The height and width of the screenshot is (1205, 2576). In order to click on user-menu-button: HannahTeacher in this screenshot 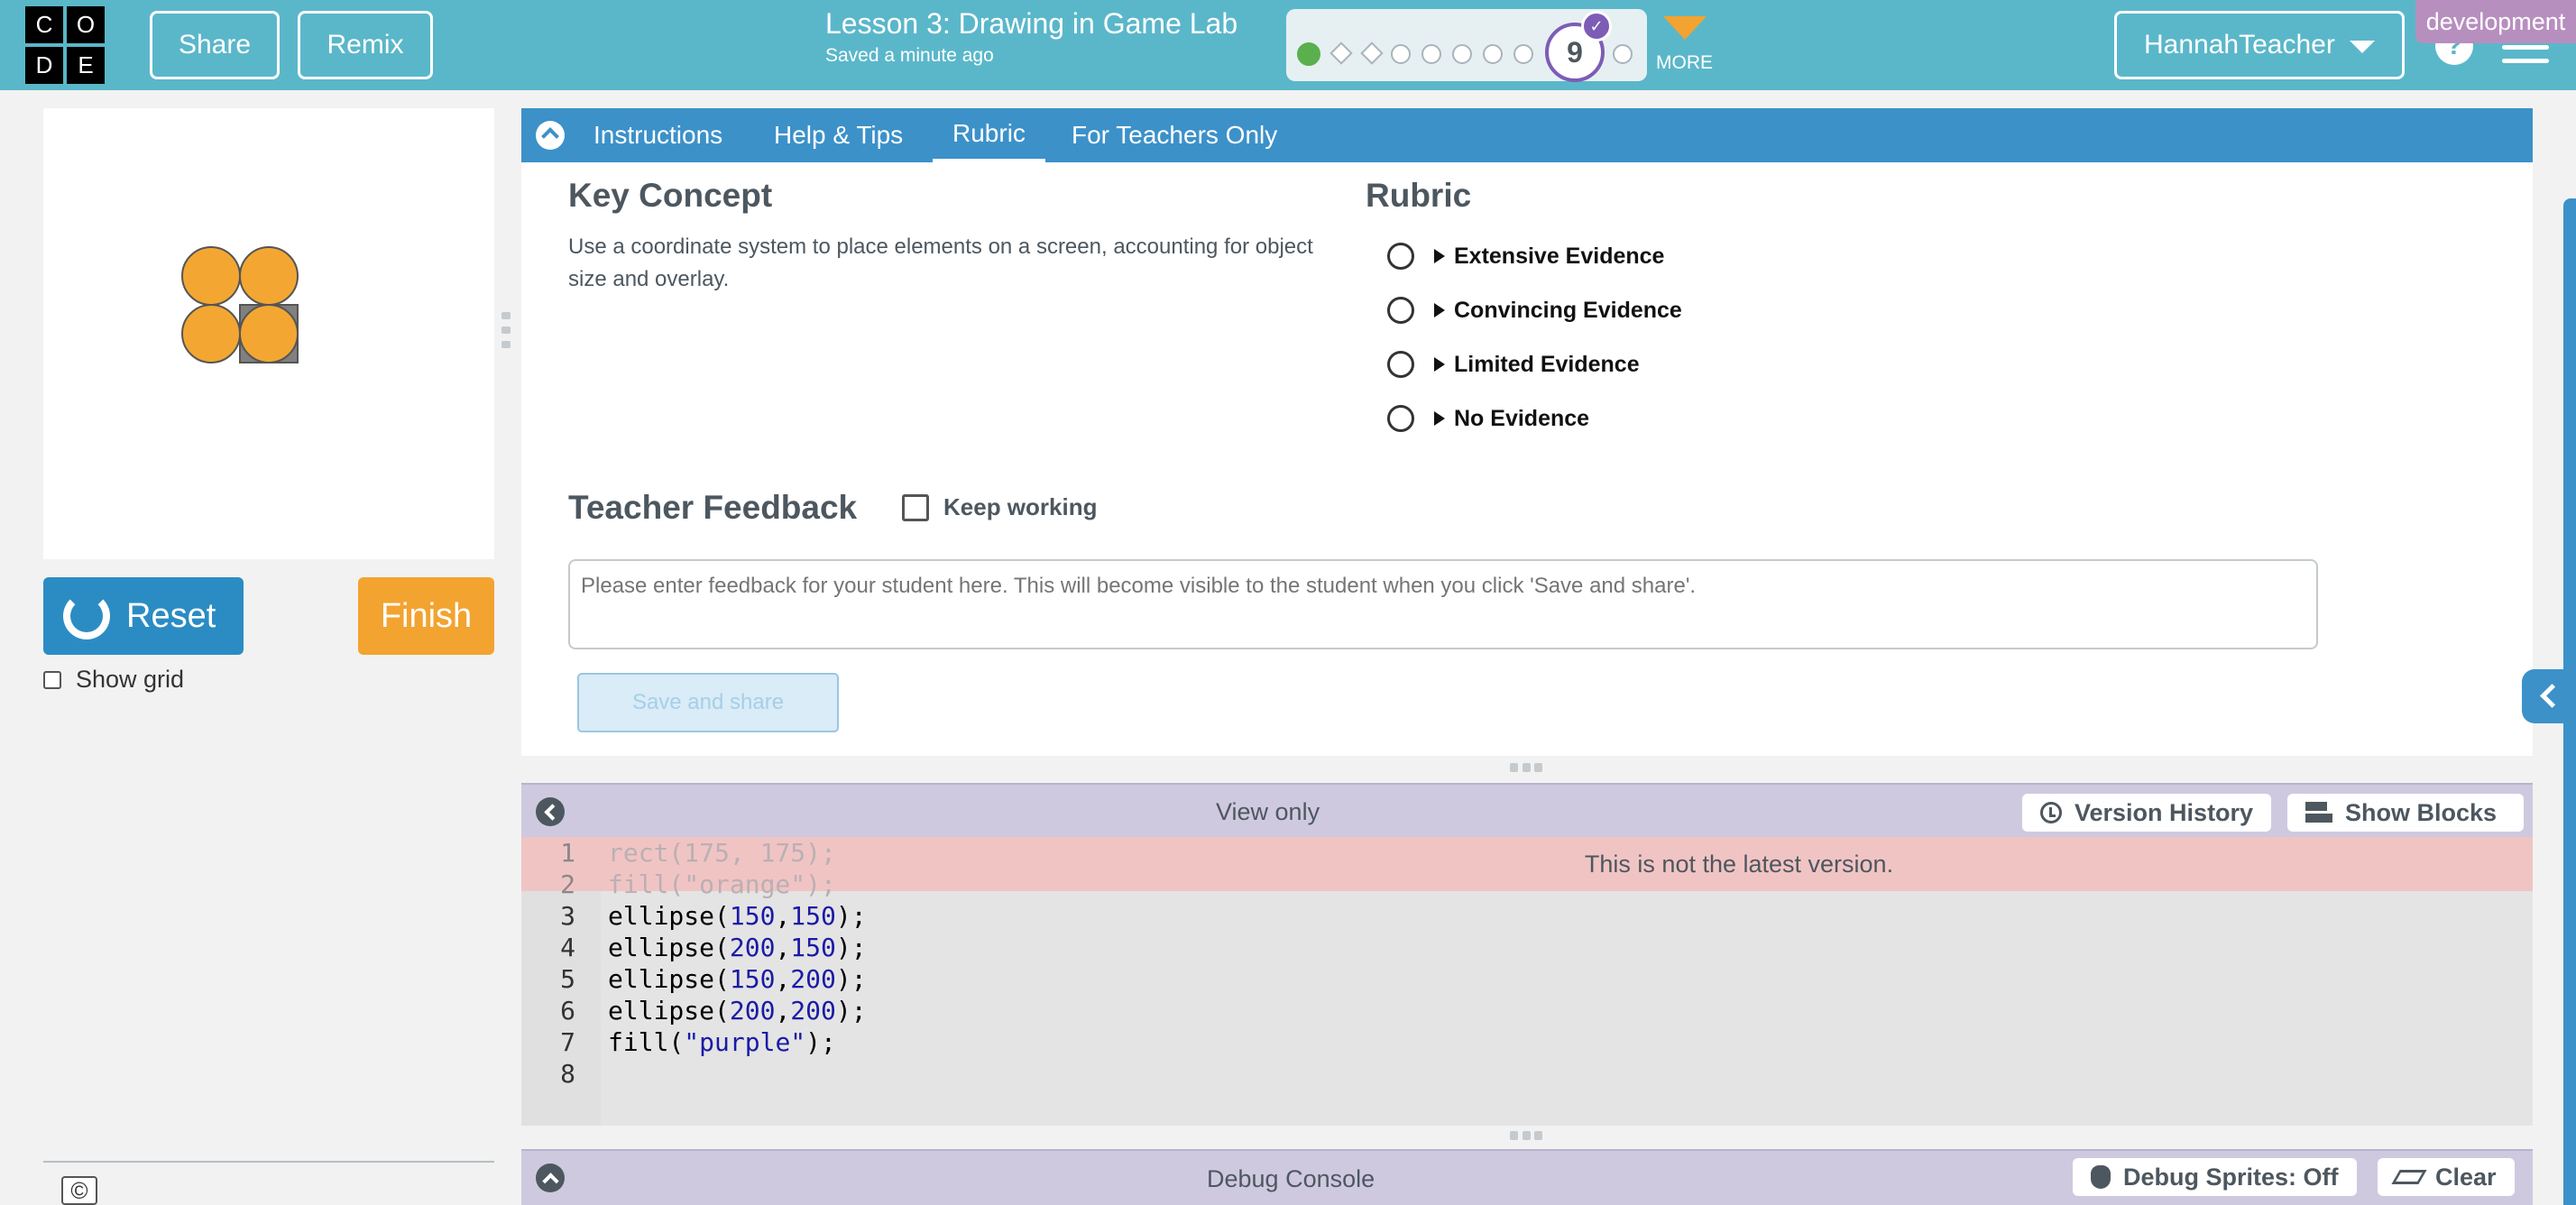, I will do `click(2259, 45)`.